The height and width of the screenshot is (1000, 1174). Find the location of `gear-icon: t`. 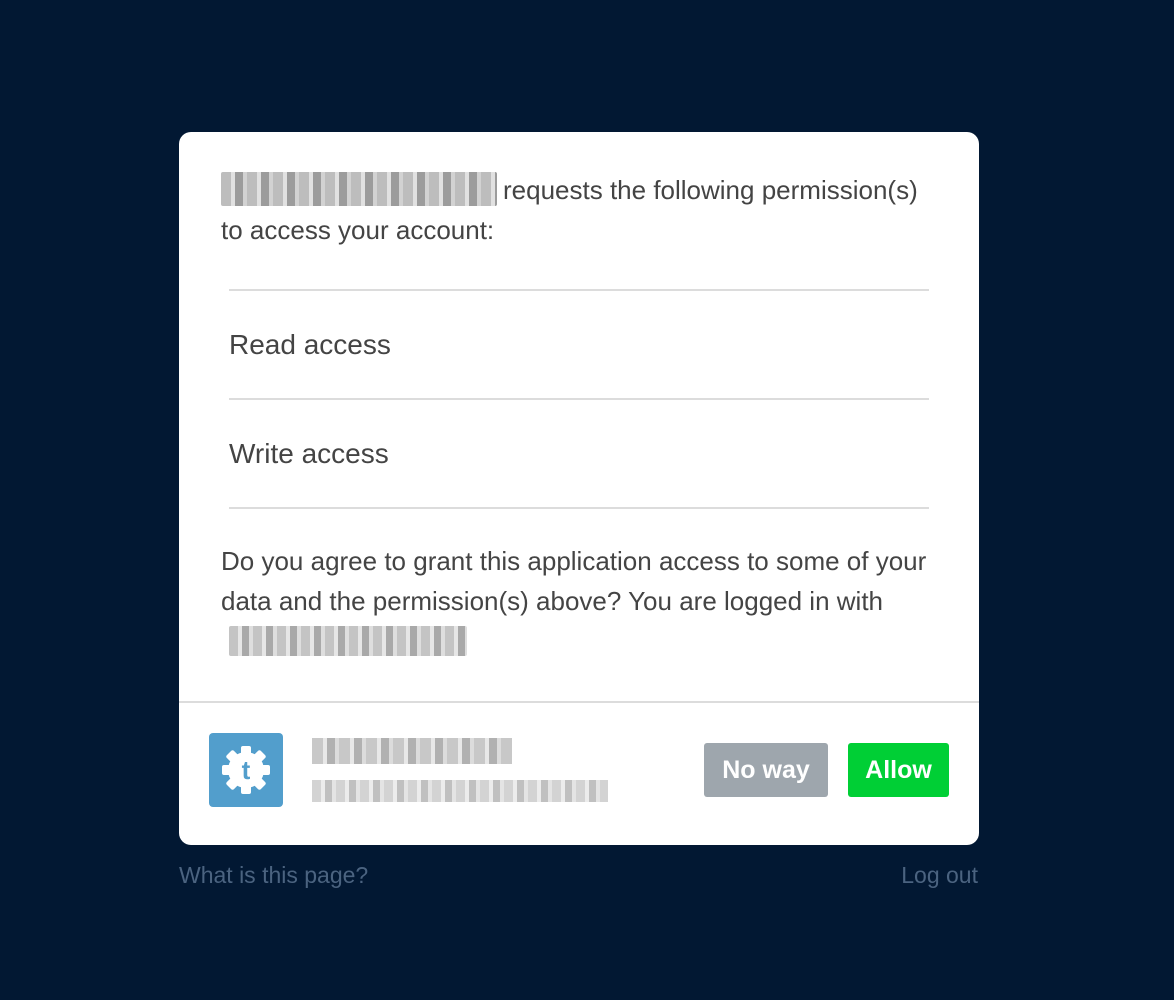

gear-icon: t is located at coordinates (246, 770).